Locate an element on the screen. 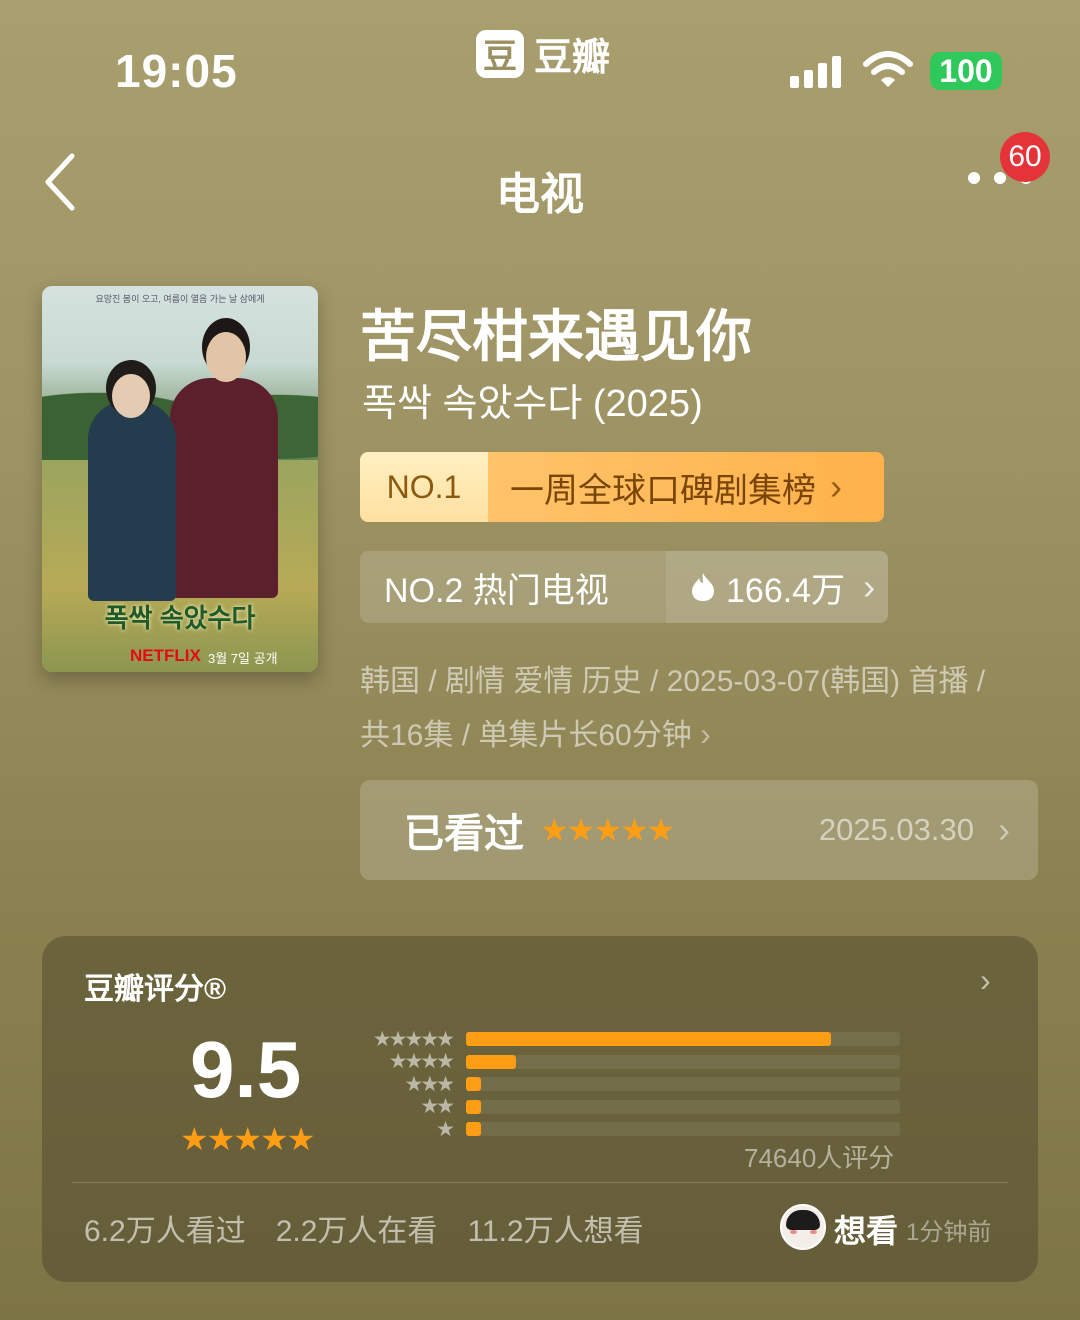  poster-figure-woman is located at coordinates (132, 501).